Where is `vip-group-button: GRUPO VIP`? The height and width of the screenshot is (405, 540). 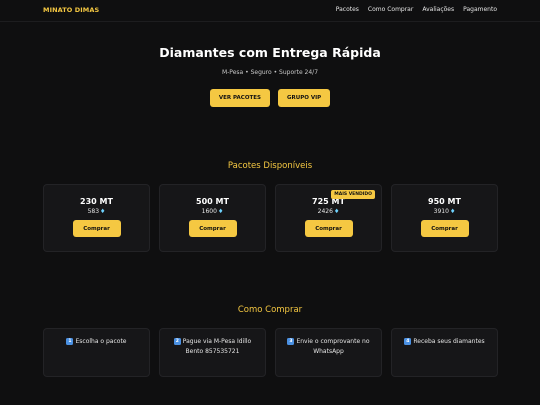 vip-group-button: GRUPO VIP is located at coordinates (304, 98).